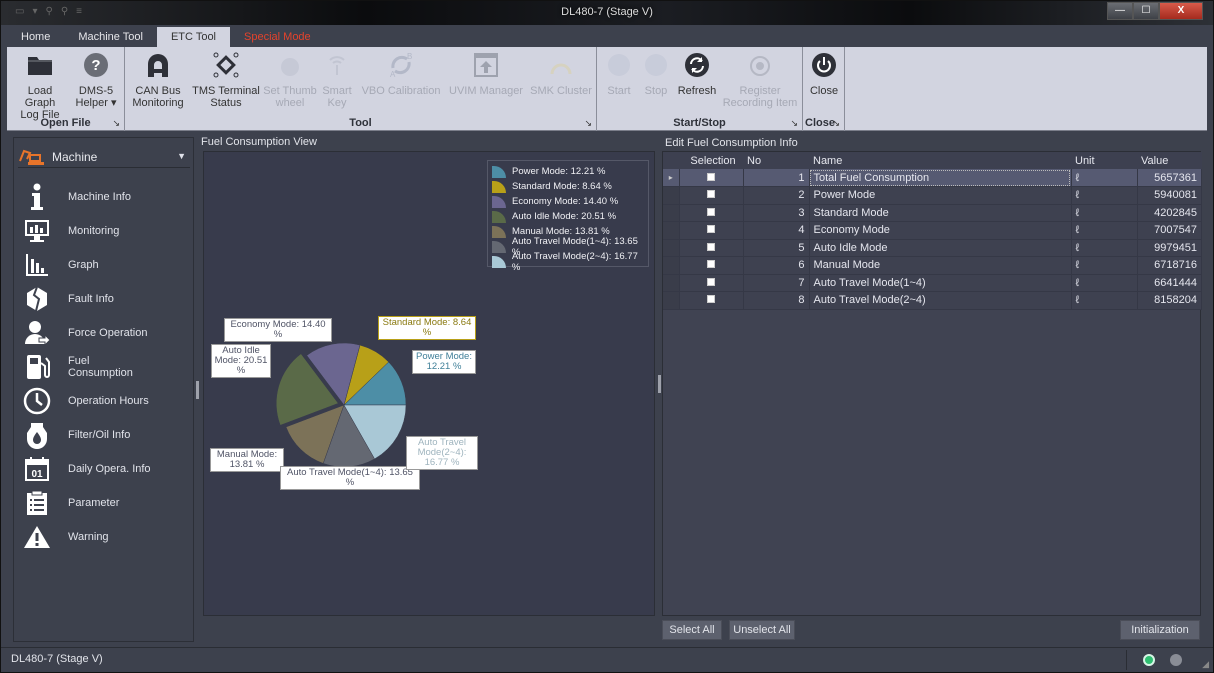 The image size is (1214, 673). Describe the element at coordinates (711, 160) in the screenshot. I see `column-header-selection: Selection` at that location.